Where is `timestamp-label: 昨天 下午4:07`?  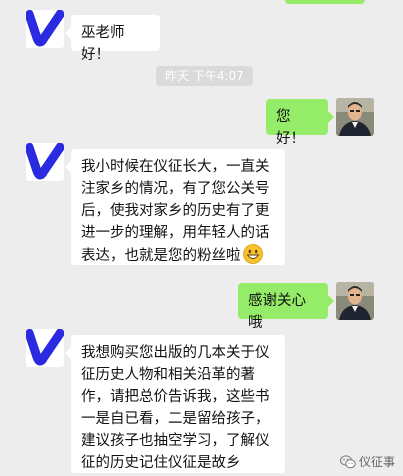
timestamp-label: 昨天 下午4:07 is located at coordinates (204, 76).